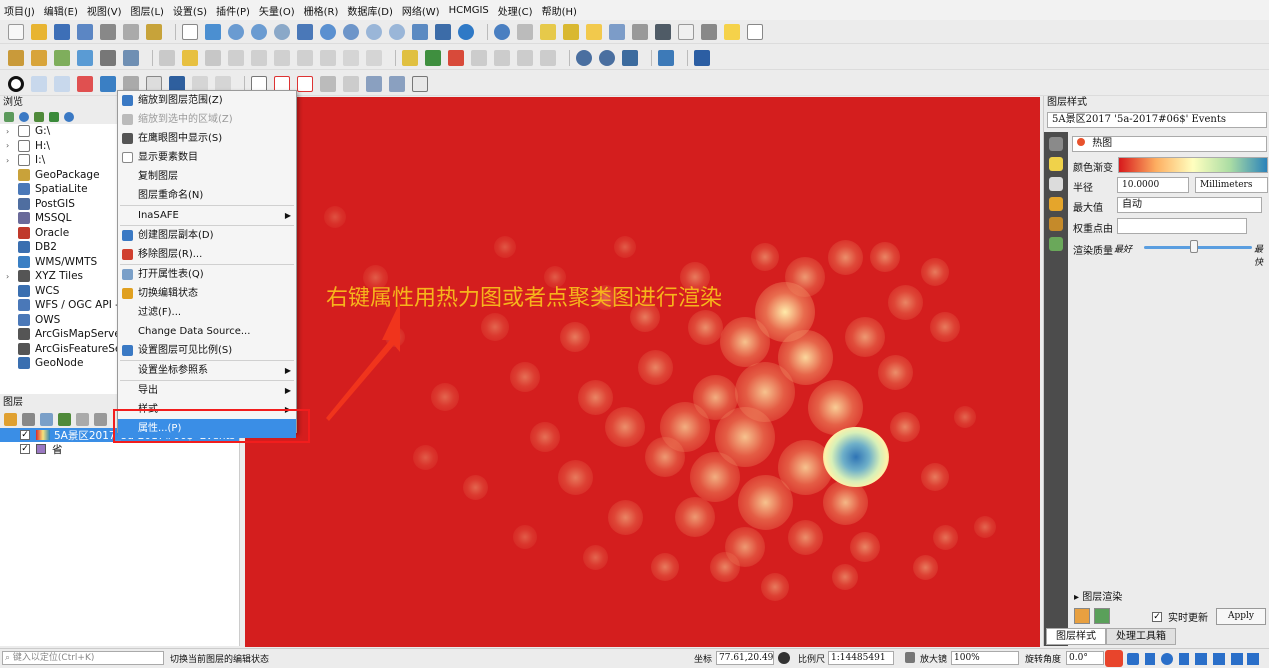 This screenshot has height=668, width=1269. Describe the element at coordinates (131, 57) in the screenshot. I see `add-wms-icon` at that location.